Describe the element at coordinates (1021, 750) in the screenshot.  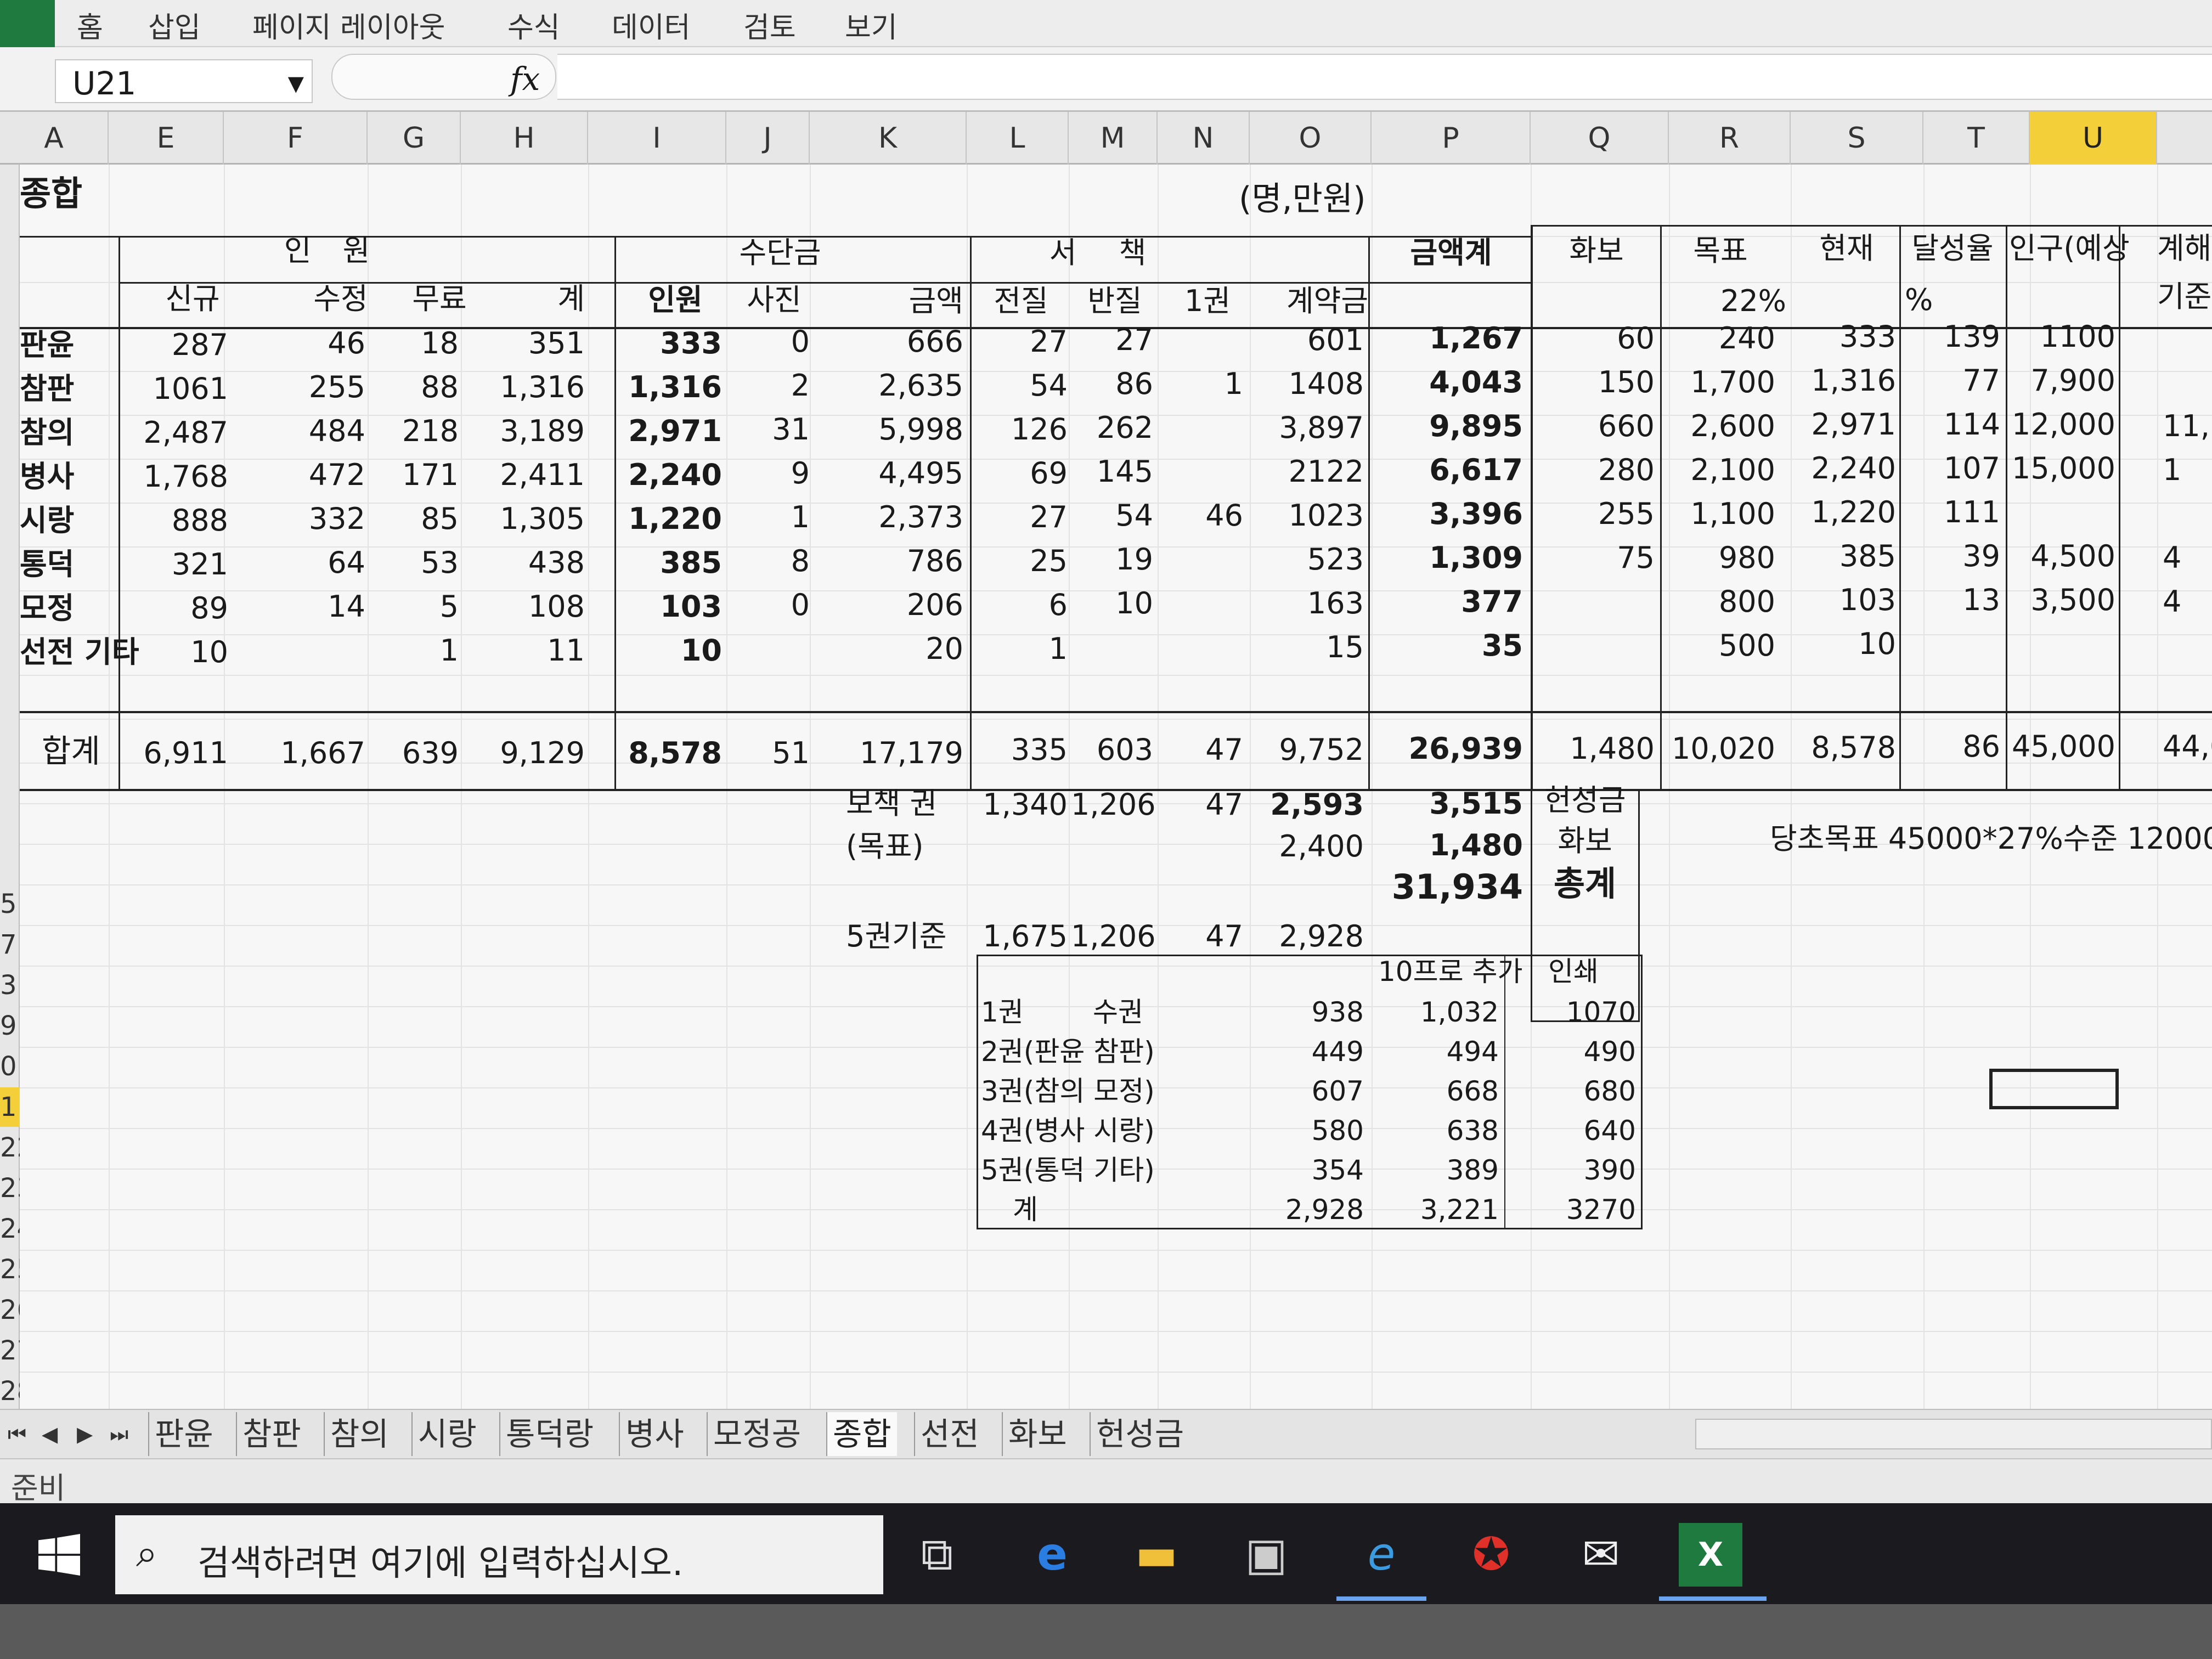
I see `total-cell: 335` at that location.